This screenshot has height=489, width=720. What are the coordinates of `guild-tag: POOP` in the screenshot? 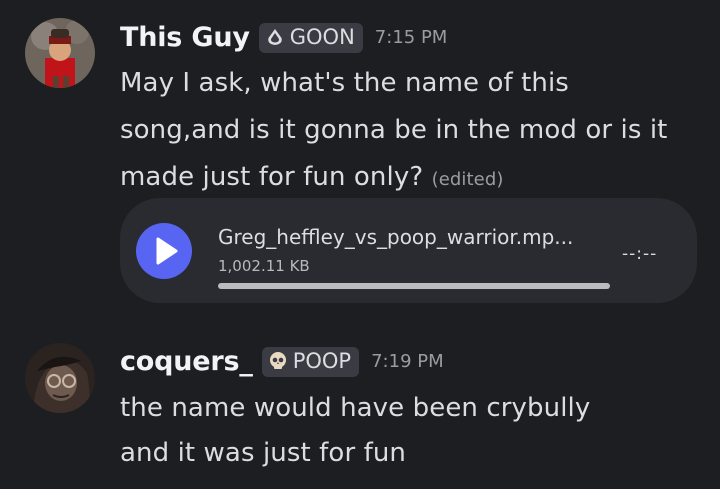 It's located at (310, 361).